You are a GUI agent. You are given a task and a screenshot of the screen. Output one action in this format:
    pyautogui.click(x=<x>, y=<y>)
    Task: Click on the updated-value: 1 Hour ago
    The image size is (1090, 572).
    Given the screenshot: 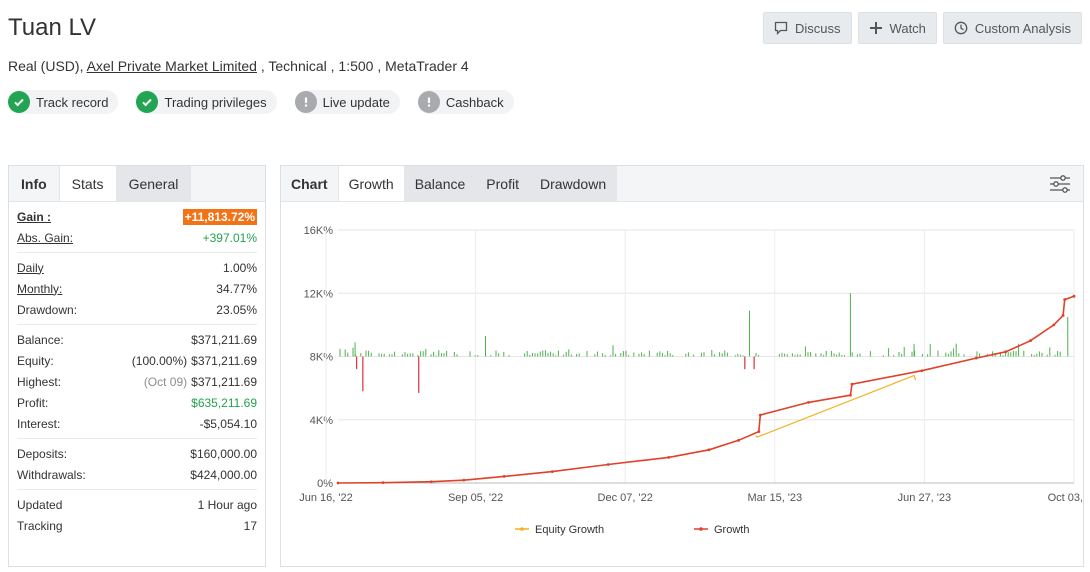 What is the action you would take?
    pyautogui.click(x=227, y=504)
    